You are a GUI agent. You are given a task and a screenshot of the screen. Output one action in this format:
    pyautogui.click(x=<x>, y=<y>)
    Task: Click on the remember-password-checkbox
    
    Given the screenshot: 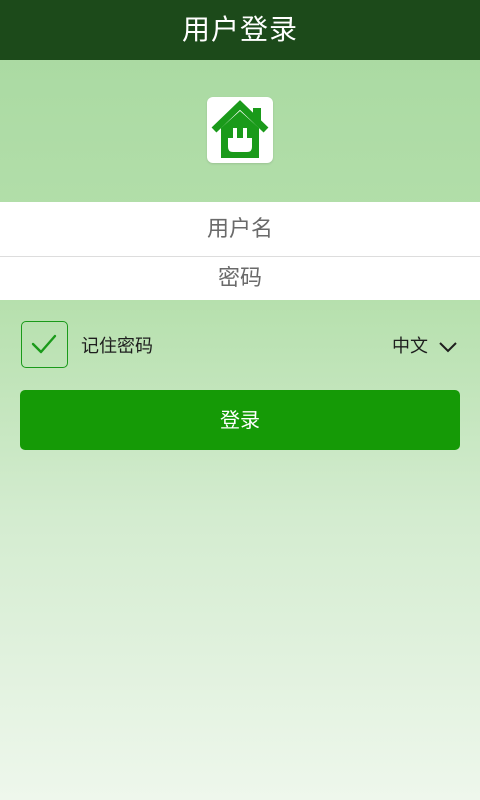 What is the action you would take?
    pyautogui.click(x=44, y=344)
    